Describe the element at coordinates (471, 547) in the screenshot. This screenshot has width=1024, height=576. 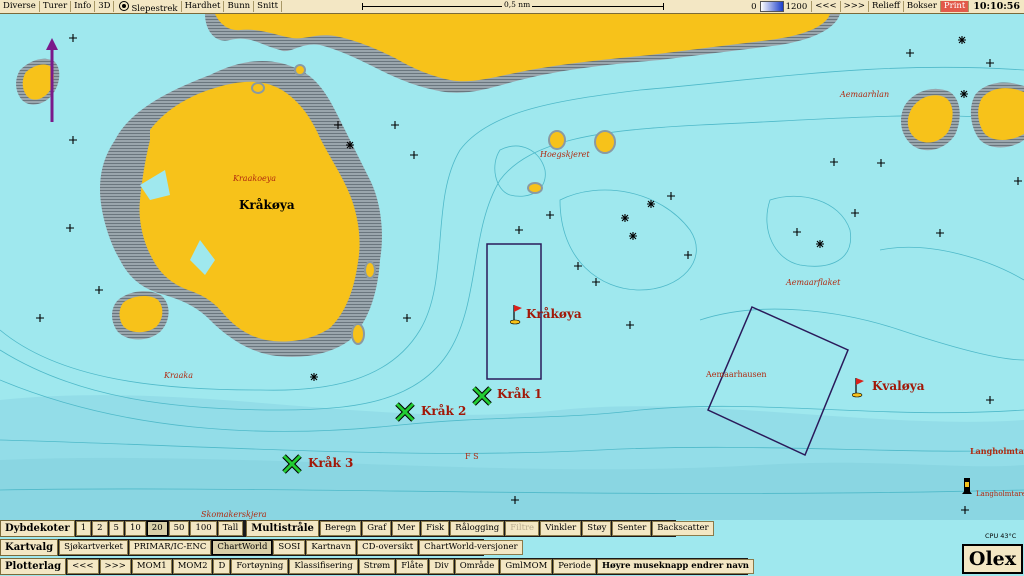
I see `chartworld-versjoner-button: ChartWorld-versjoner` at that location.